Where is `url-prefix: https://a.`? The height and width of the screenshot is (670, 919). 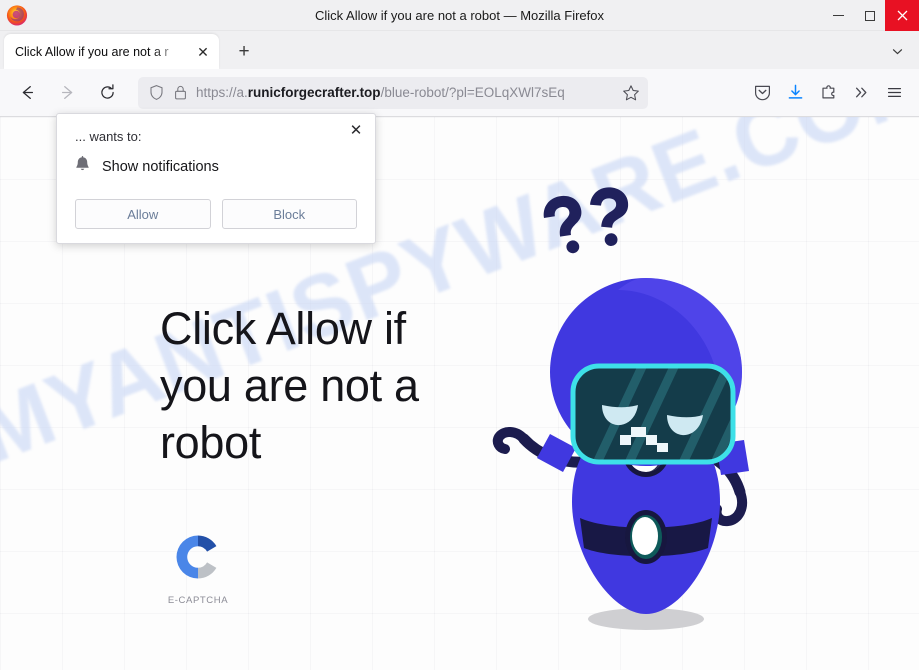
url-prefix: https://a. is located at coordinates (222, 92).